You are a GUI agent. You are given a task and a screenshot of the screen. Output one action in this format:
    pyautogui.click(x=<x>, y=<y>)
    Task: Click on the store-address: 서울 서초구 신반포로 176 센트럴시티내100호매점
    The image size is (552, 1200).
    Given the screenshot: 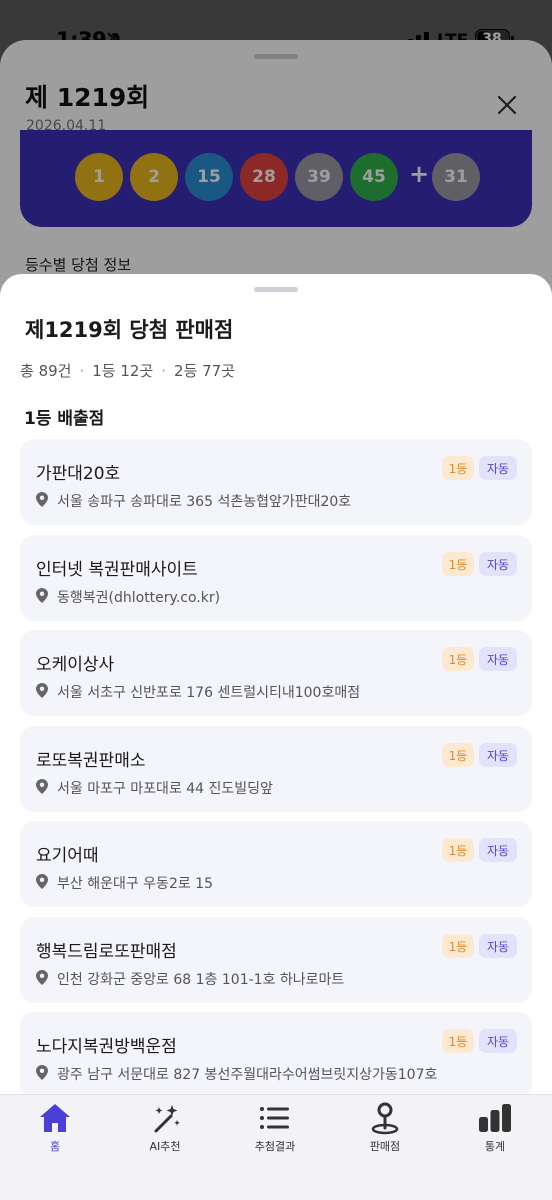 What is the action you would take?
    pyautogui.click(x=209, y=693)
    